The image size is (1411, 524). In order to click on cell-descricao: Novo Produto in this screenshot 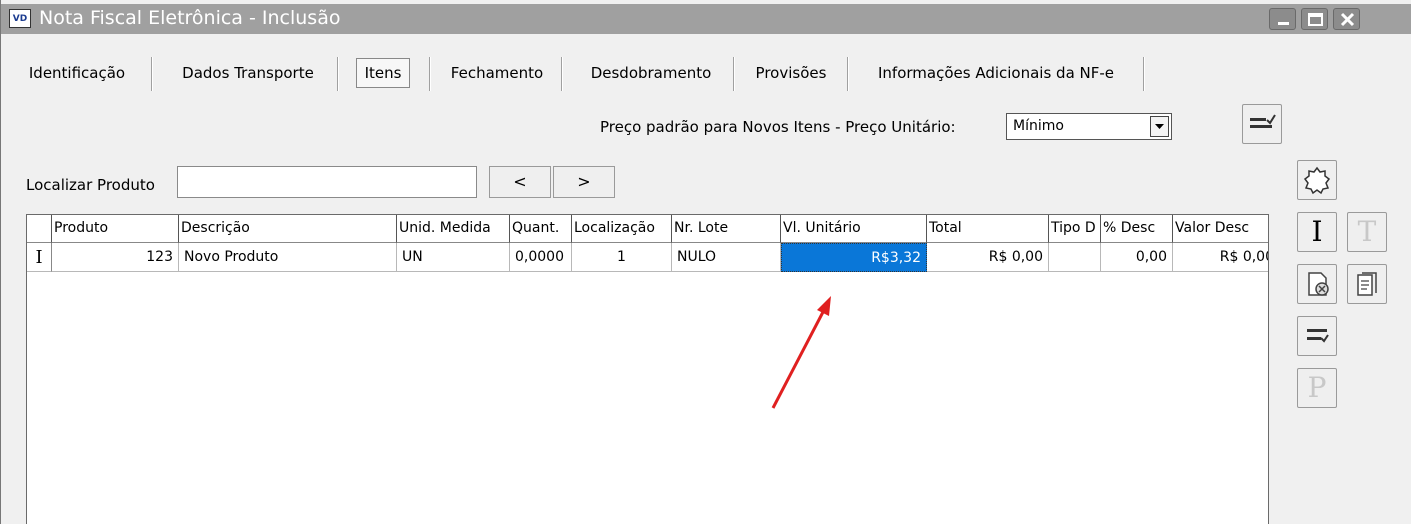, I will do `click(288, 257)`.